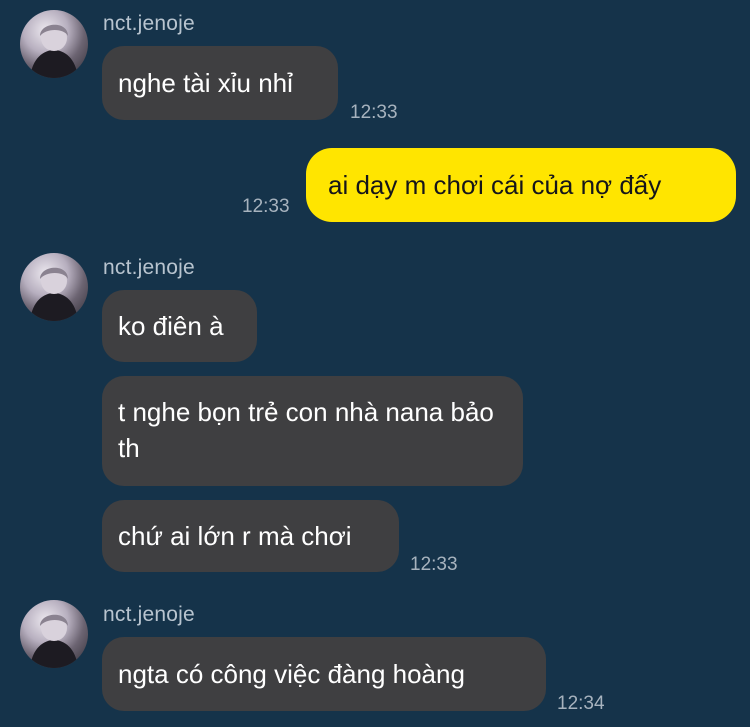 This screenshot has height=727, width=750. I want to click on message-bubble-outgoing: ai dạy m chơi cái của nợ đấy, so click(521, 185).